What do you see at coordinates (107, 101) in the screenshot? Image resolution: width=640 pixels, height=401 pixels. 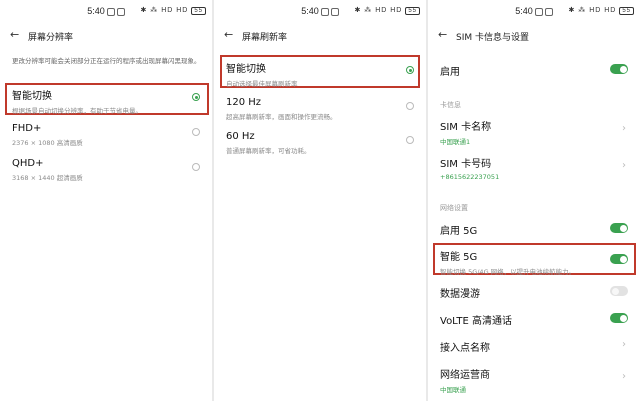 I see `option-smart-switch: 智能切换 根据场景自动切换分辨率，有助于节省电量。` at bounding box center [107, 101].